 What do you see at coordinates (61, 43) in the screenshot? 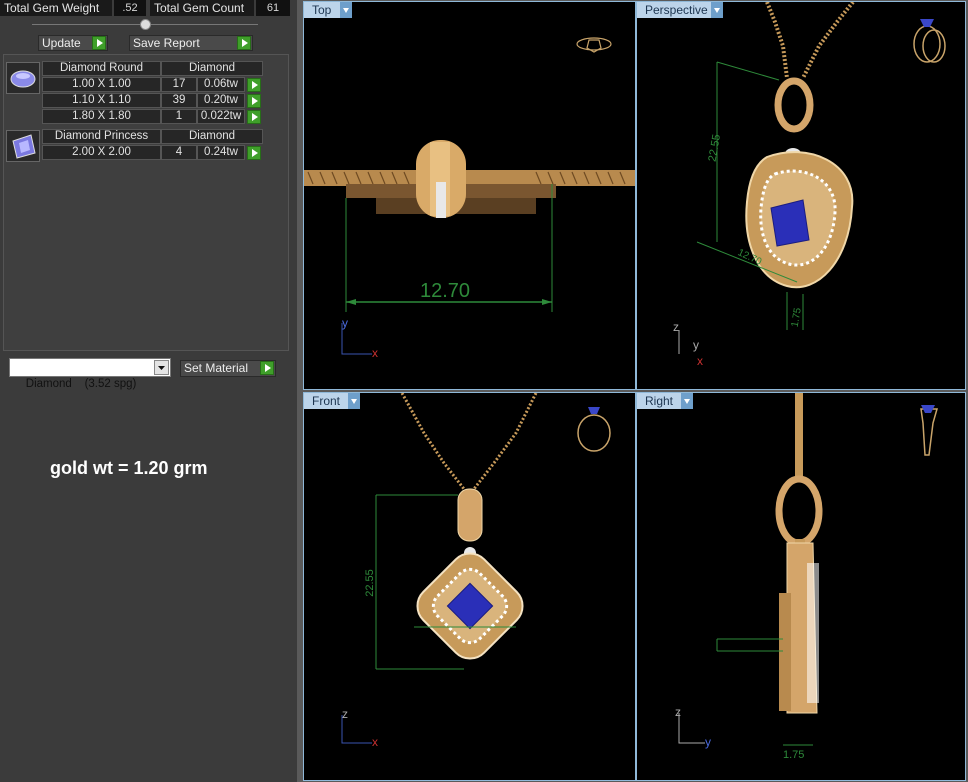
I see `update-button-label: Update` at bounding box center [61, 43].